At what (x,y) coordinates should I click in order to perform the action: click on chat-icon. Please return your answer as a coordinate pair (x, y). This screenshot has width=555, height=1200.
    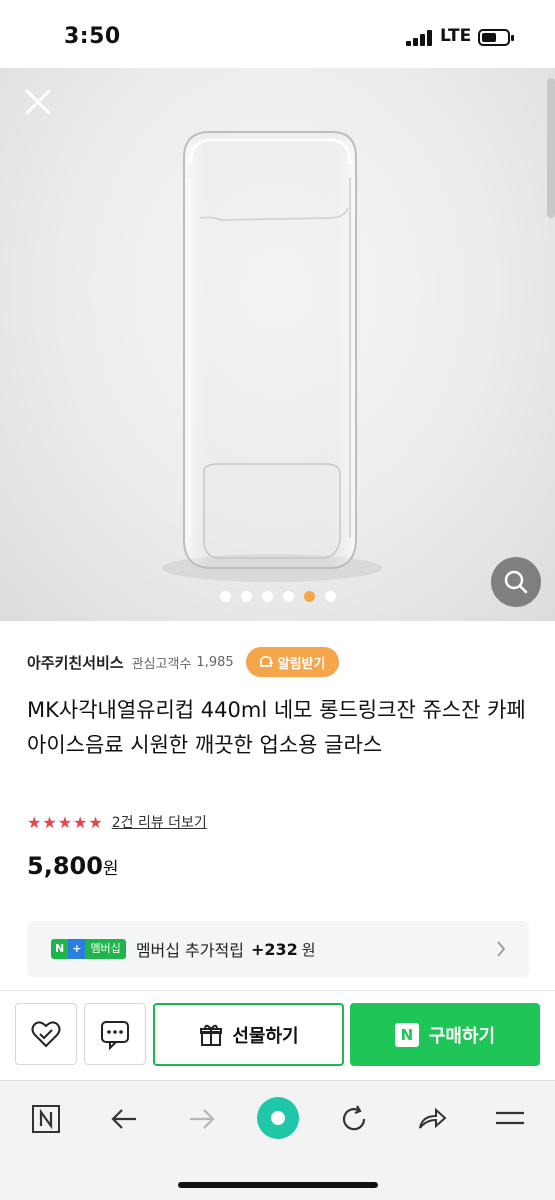
    Looking at the image, I should click on (115, 1036).